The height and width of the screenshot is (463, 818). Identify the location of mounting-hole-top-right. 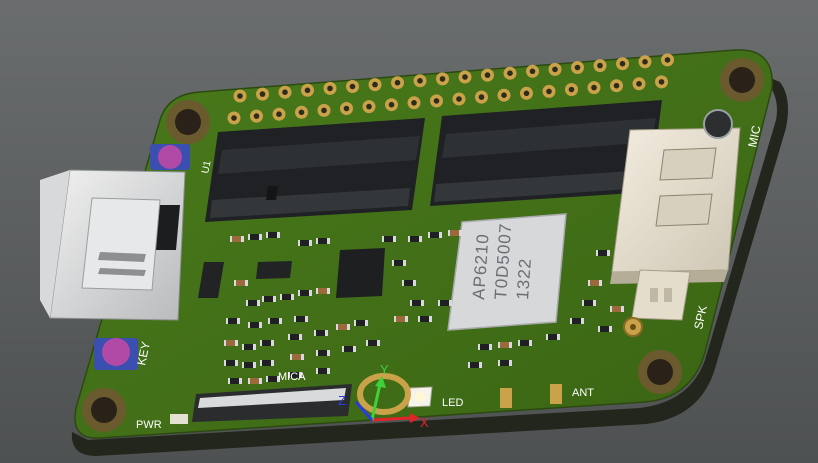
(742, 80).